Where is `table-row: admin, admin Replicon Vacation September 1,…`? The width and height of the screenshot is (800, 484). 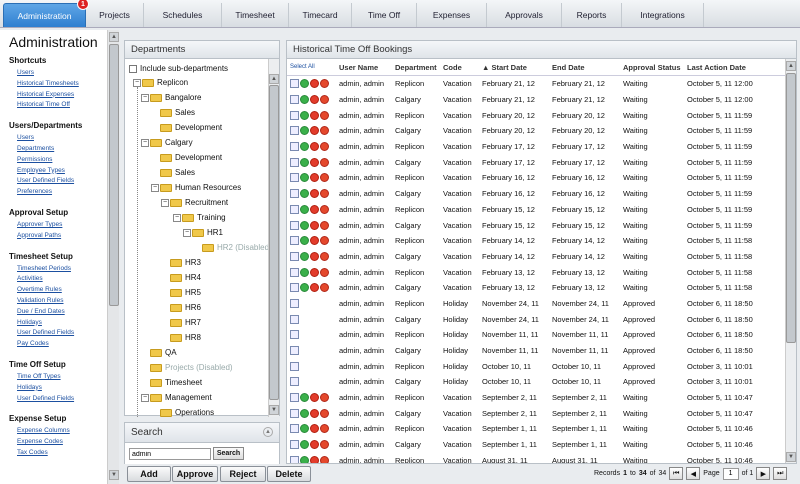
table-row: admin, admin Replicon Vacation September 1,… is located at coordinates (537, 429).